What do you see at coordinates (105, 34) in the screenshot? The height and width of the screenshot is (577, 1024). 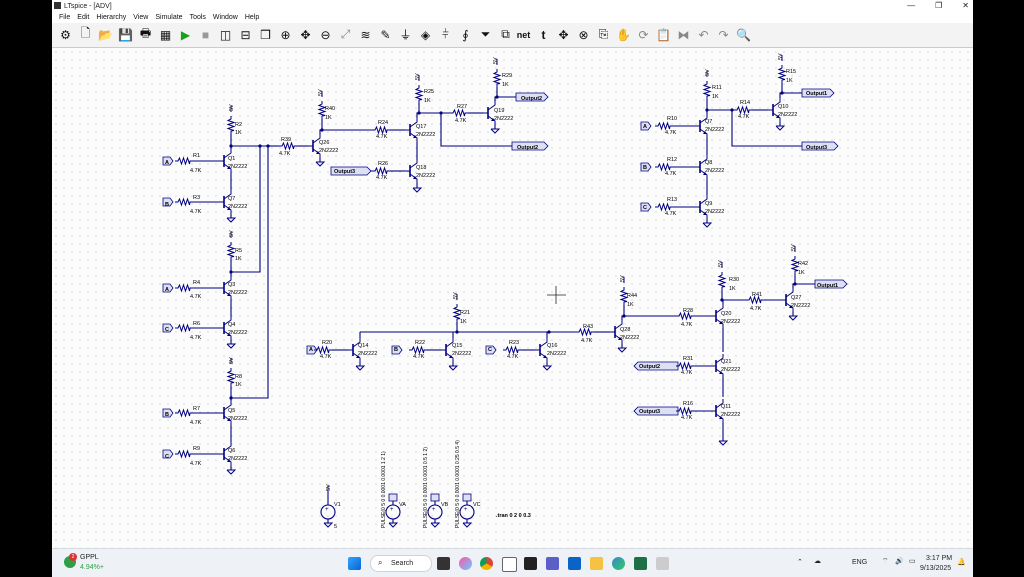 I see `open-icon: 📂` at bounding box center [105, 34].